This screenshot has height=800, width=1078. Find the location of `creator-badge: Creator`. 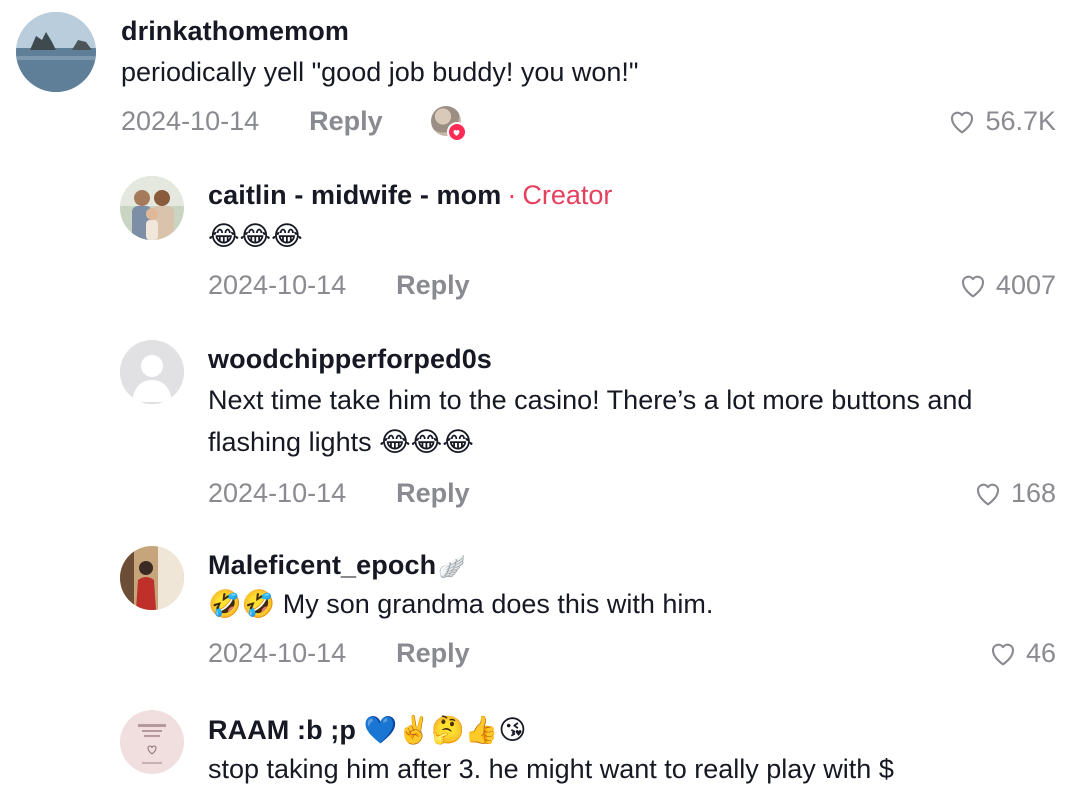

creator-badge: Creator is located at coordinates (567, 195).